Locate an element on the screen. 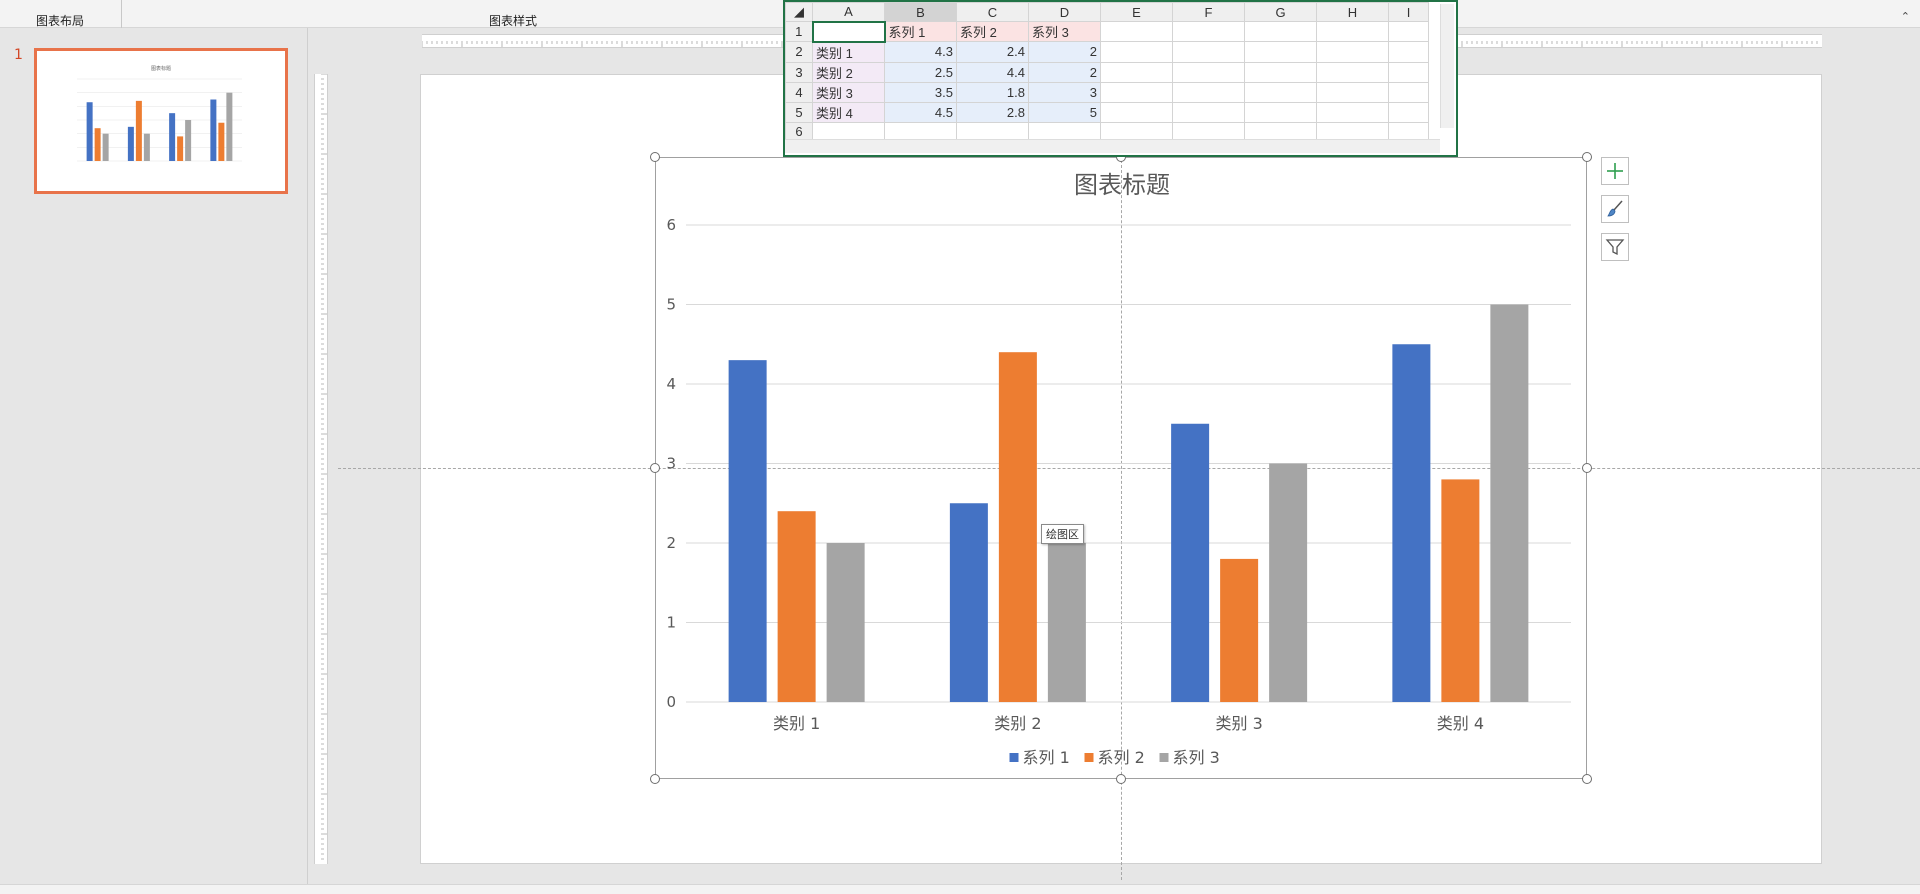 The width and height of the screenshot is (1920, 894). sheet-row: 4 类别 3 3.5 1.8 3 is located at coordinates (1107, 92).